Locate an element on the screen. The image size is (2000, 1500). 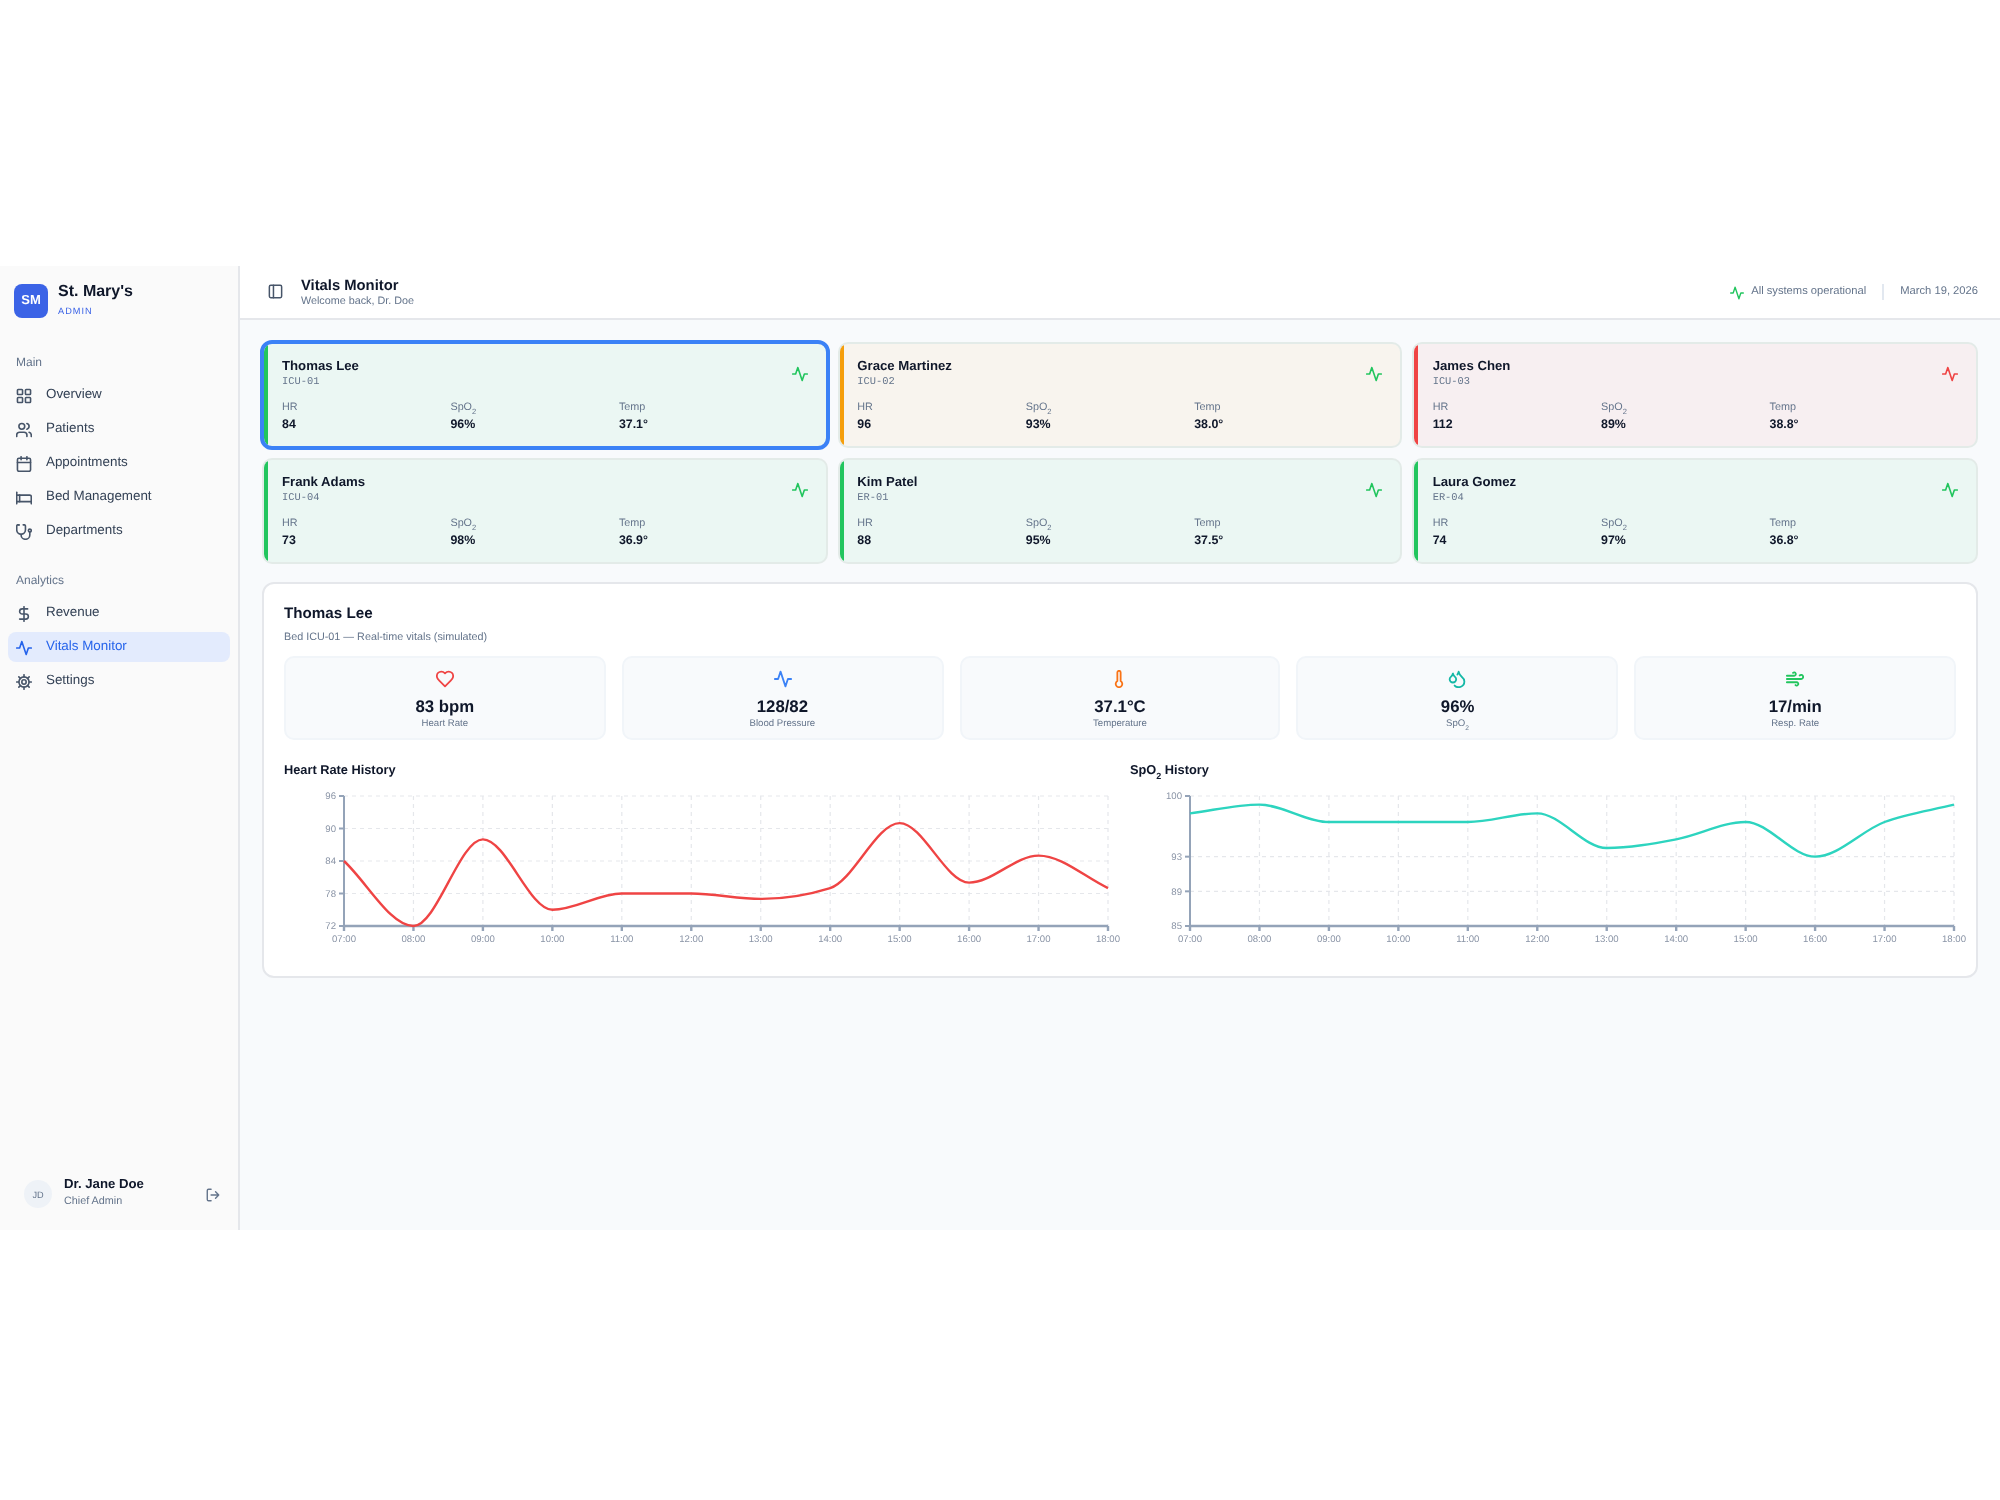
vital-value: 128/82 is located at coordinates (782, 706).